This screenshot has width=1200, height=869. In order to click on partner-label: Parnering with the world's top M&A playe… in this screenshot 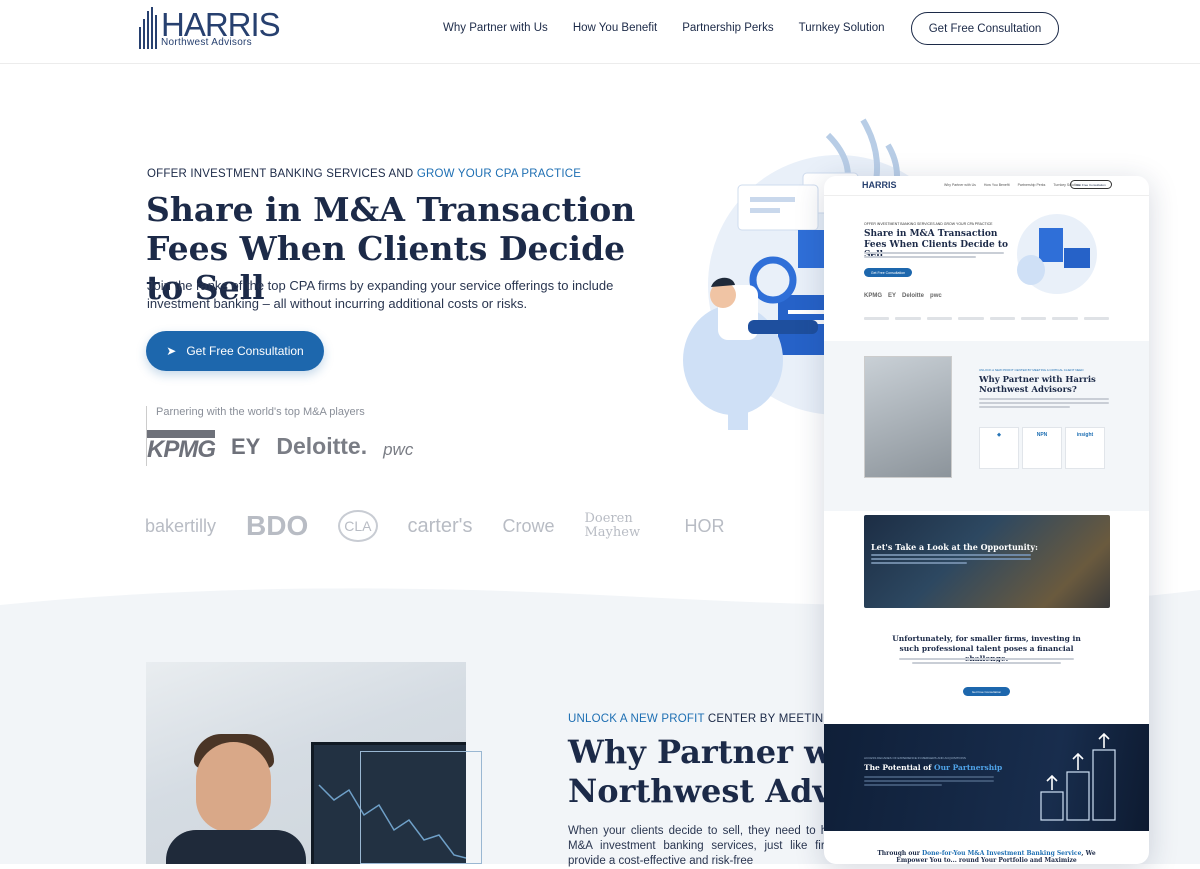, I will do `click(260, 412)`.